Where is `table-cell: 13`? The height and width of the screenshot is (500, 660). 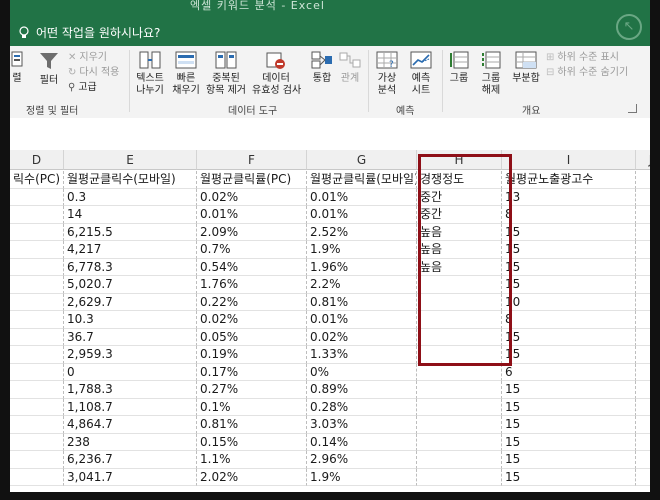 table-cell: 13 is located at coordinates (569, 197).